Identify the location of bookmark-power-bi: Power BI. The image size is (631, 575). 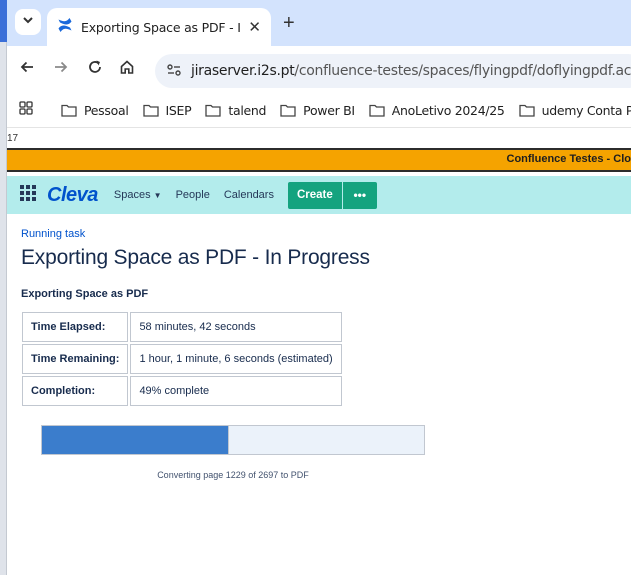
(317, 110).